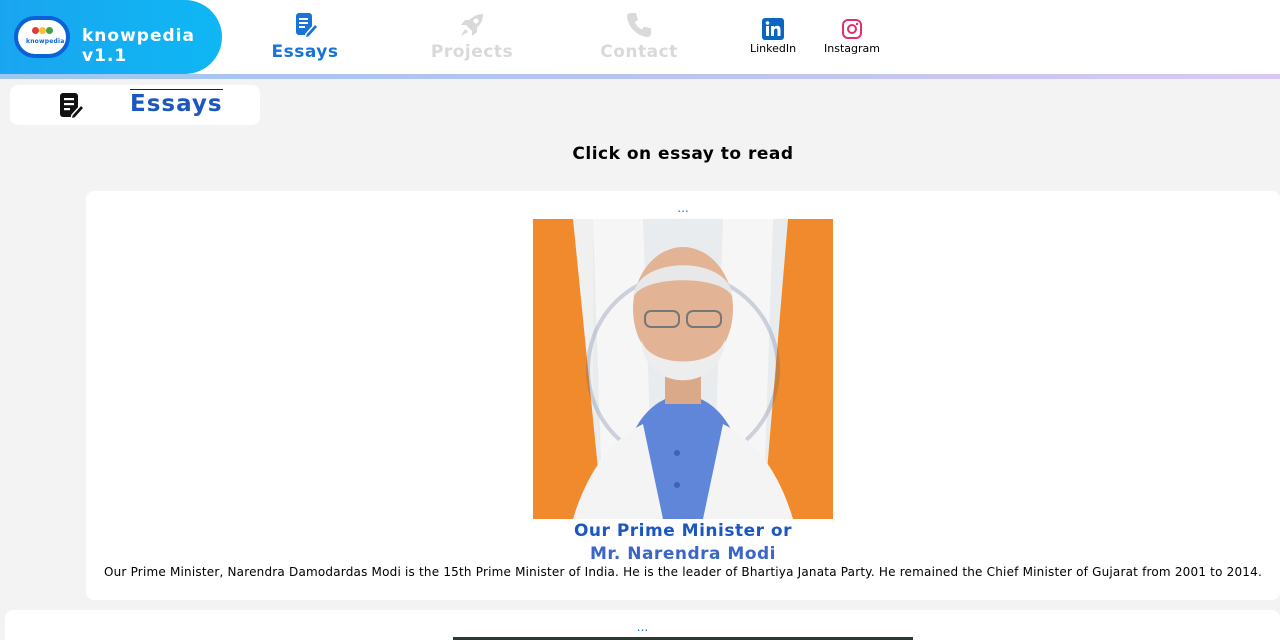 The width and height of the screenshot is (1280, 640). What do you see at coordinates (683, 154) in the screenshot?
I see `instruction-text: Click on essay to read` at bounding box center [683, 154].